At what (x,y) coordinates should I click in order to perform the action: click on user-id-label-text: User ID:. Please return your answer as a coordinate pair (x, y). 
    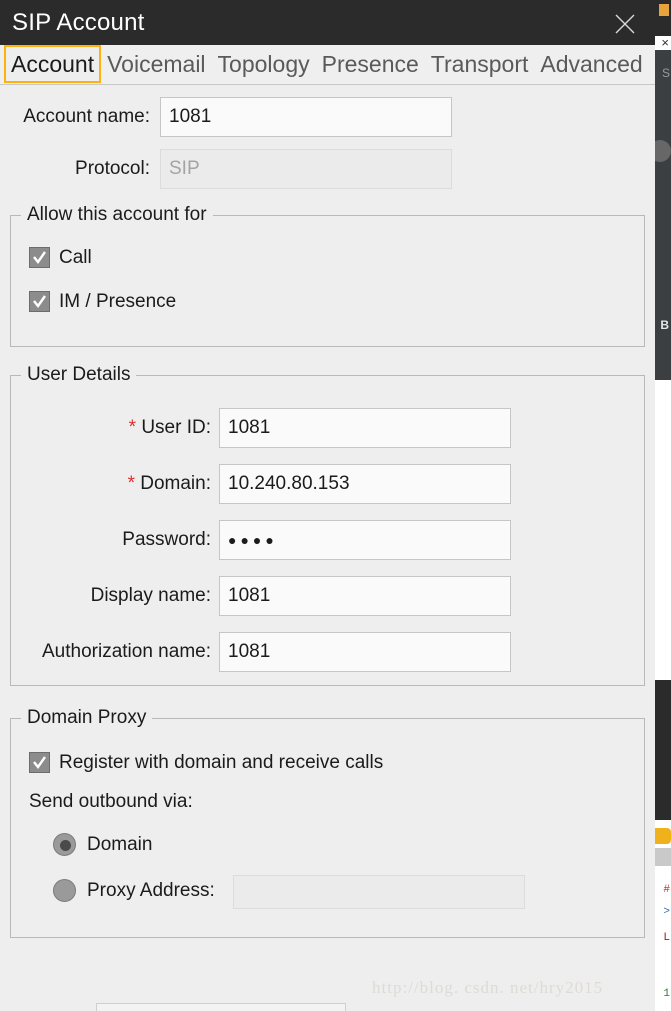
    Looking at the image, I should click on (176, 427).